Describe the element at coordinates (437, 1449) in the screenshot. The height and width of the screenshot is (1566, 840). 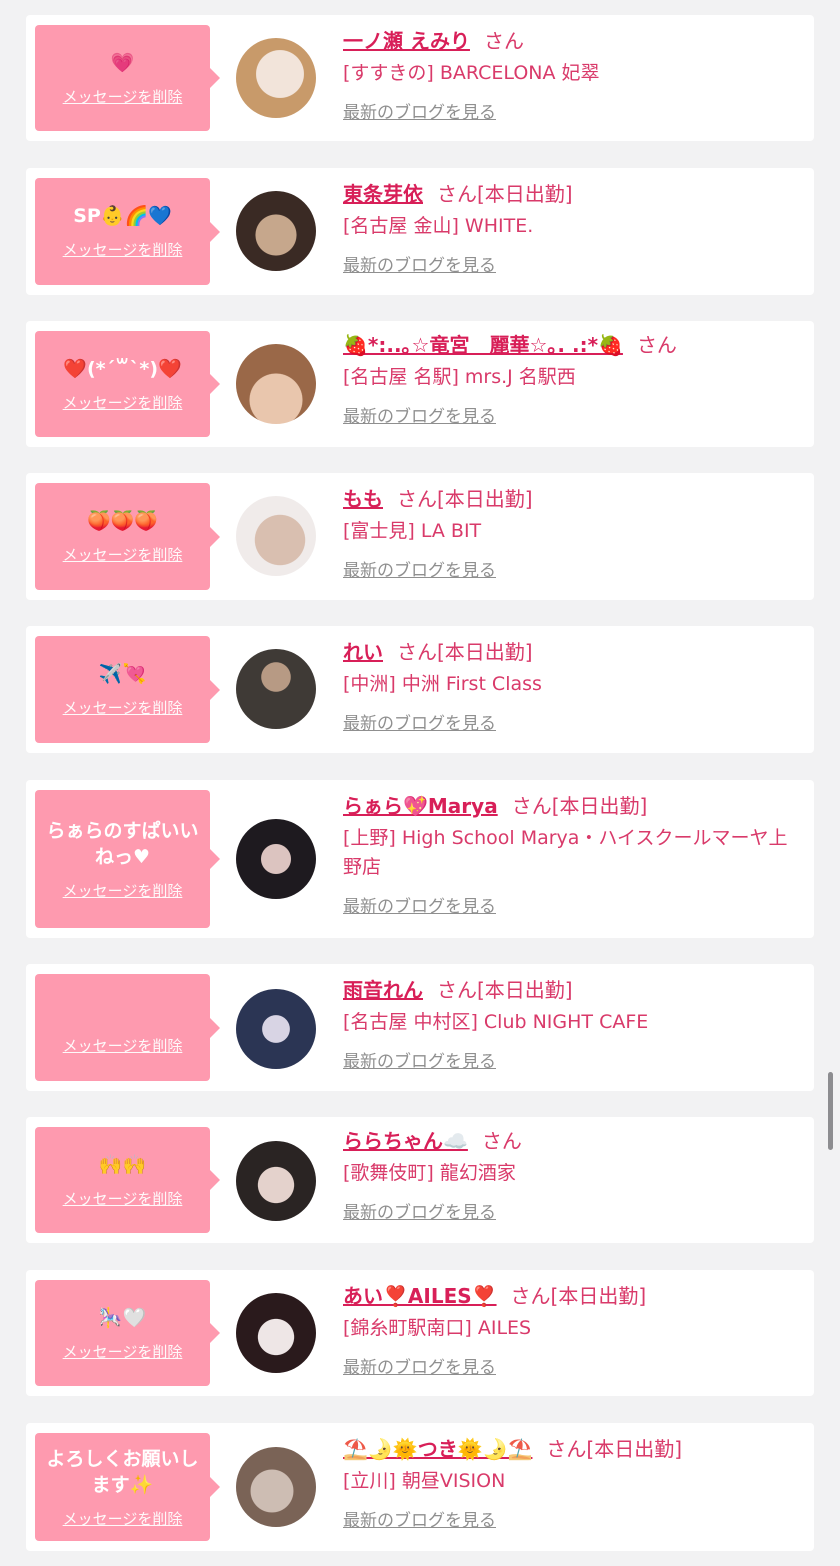
I see `cast-name-link: ⛱️🌛🌞つき🌞🌛⛱️` at that location.